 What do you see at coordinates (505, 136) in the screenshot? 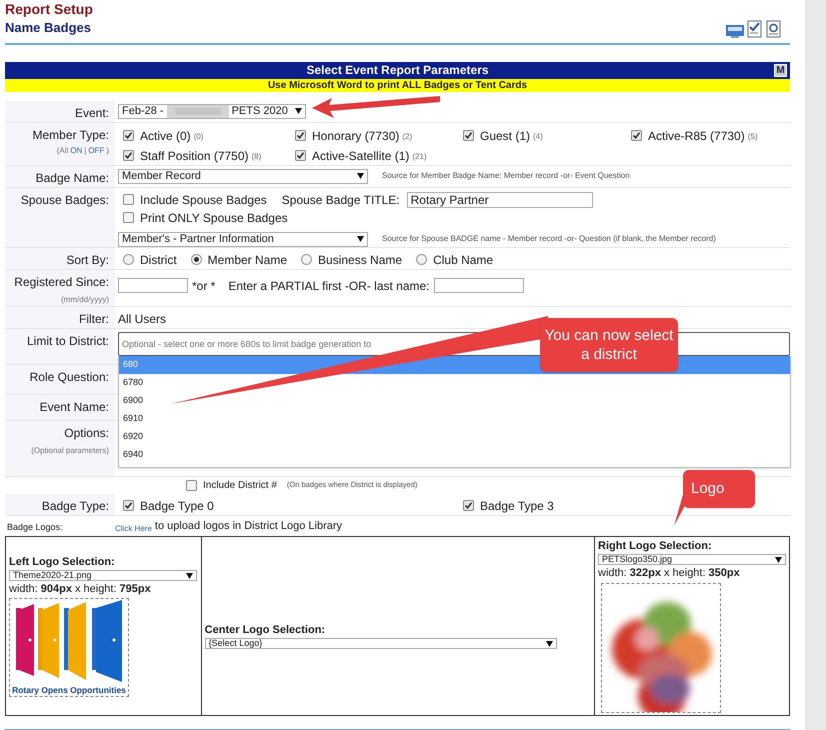
I see `checkbox-label: Guest (1)` at bounding box center [505, 136].